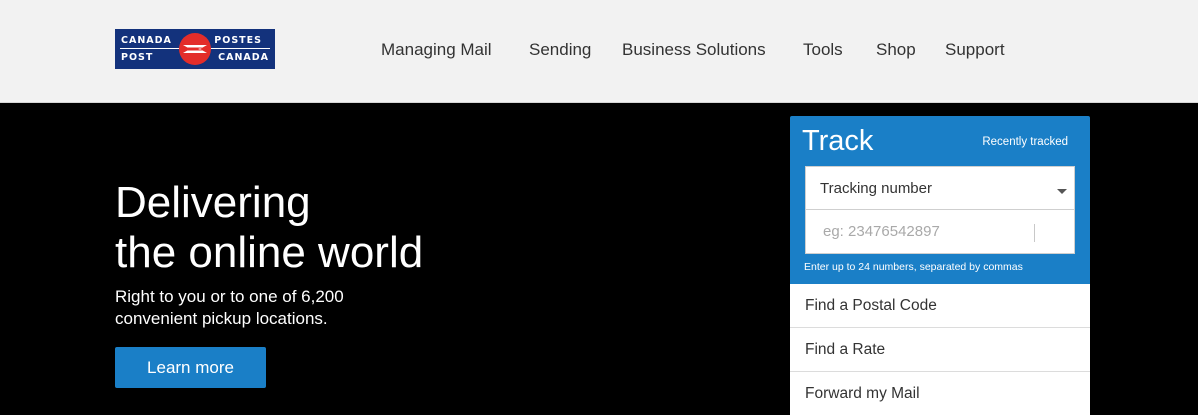 The image size is (1198, 415). What do you see at coordinates (838, 141) in the screenshot?
I see `track-title: Track` at bounding box center [838, 141].